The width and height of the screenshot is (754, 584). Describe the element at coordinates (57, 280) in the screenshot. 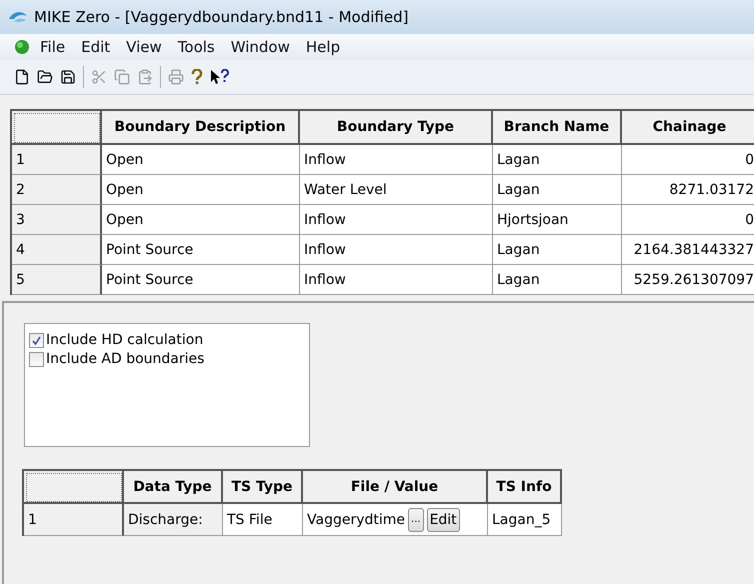

I see `row-header: 5` at that location.